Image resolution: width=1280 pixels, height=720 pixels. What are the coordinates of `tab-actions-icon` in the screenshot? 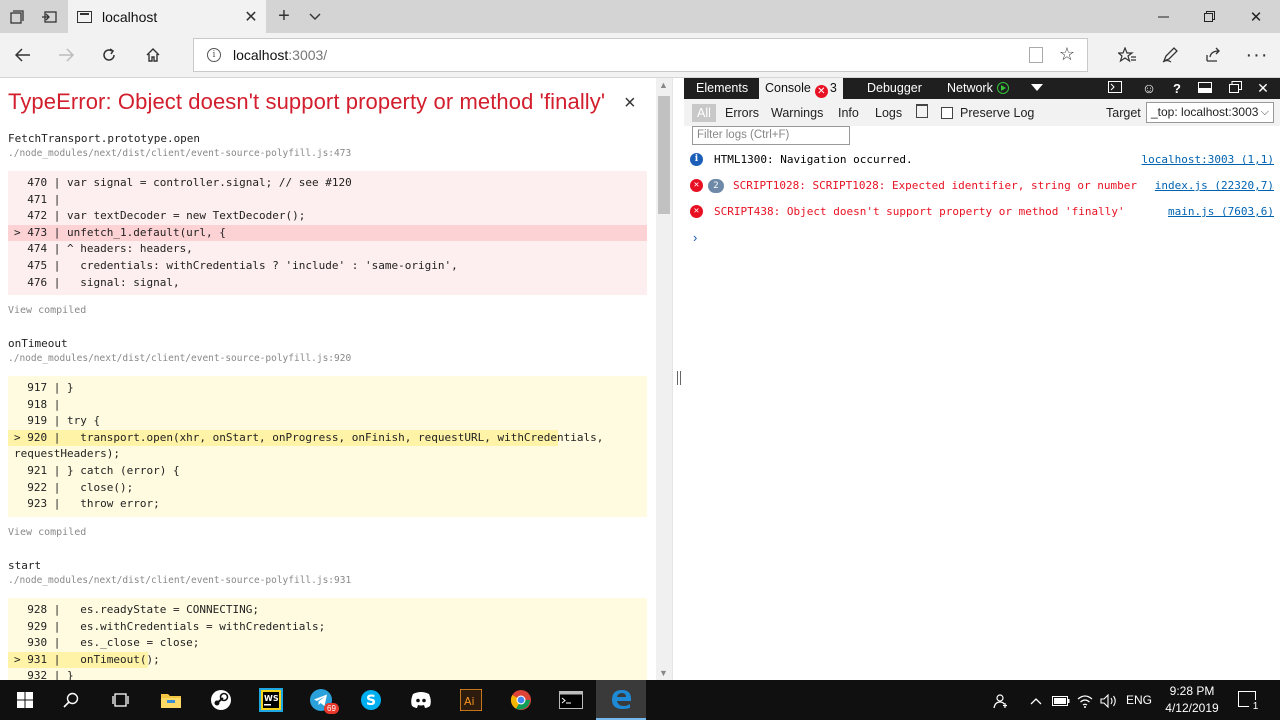 It's located at (17, 16).